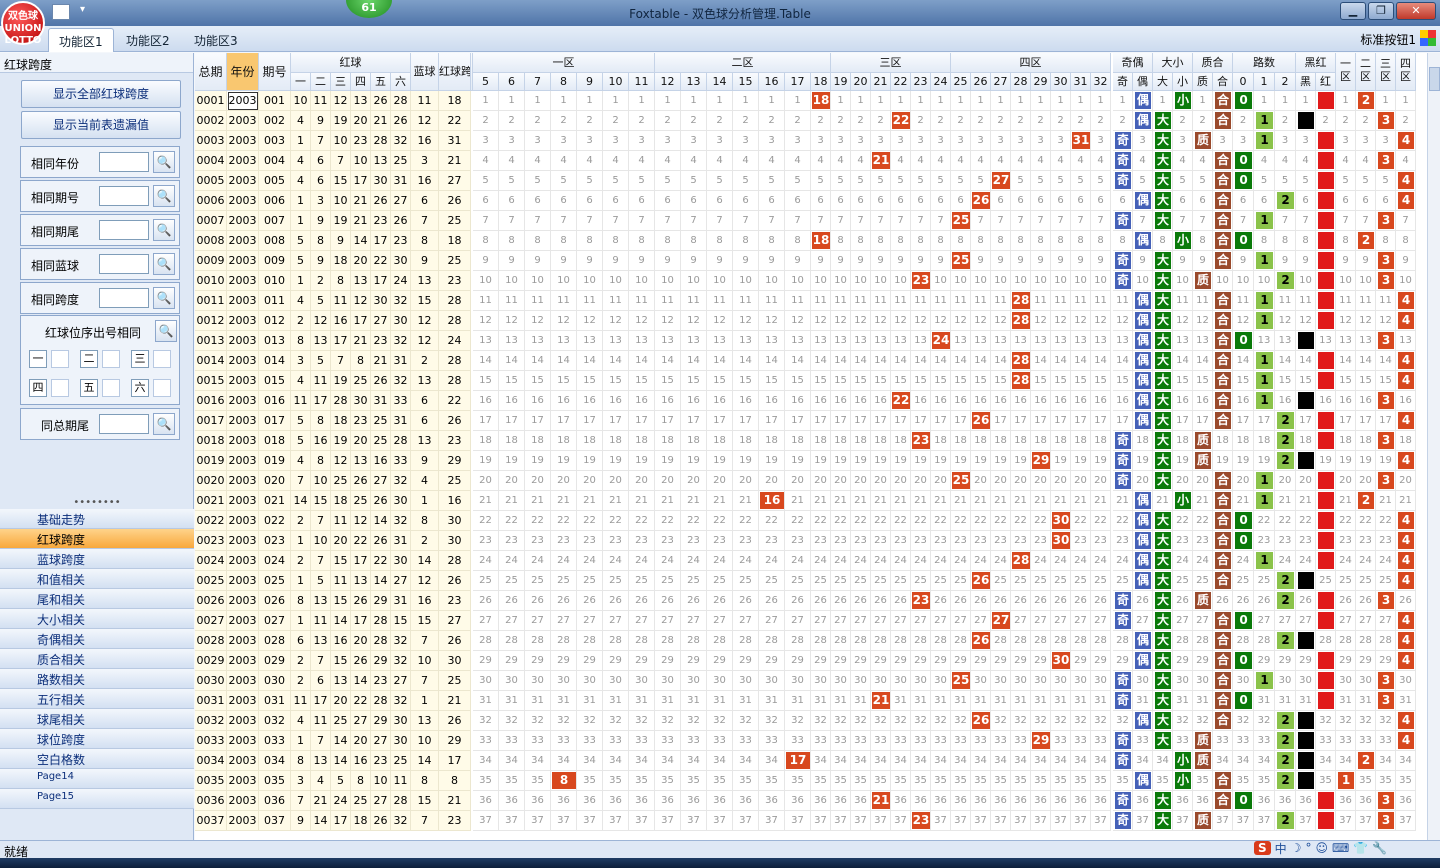 This screenshot has width=1440, height=868. Describe the element at coordinates (97, 519) in the screenshot. I see `nav-item: 基础走势` at that location.